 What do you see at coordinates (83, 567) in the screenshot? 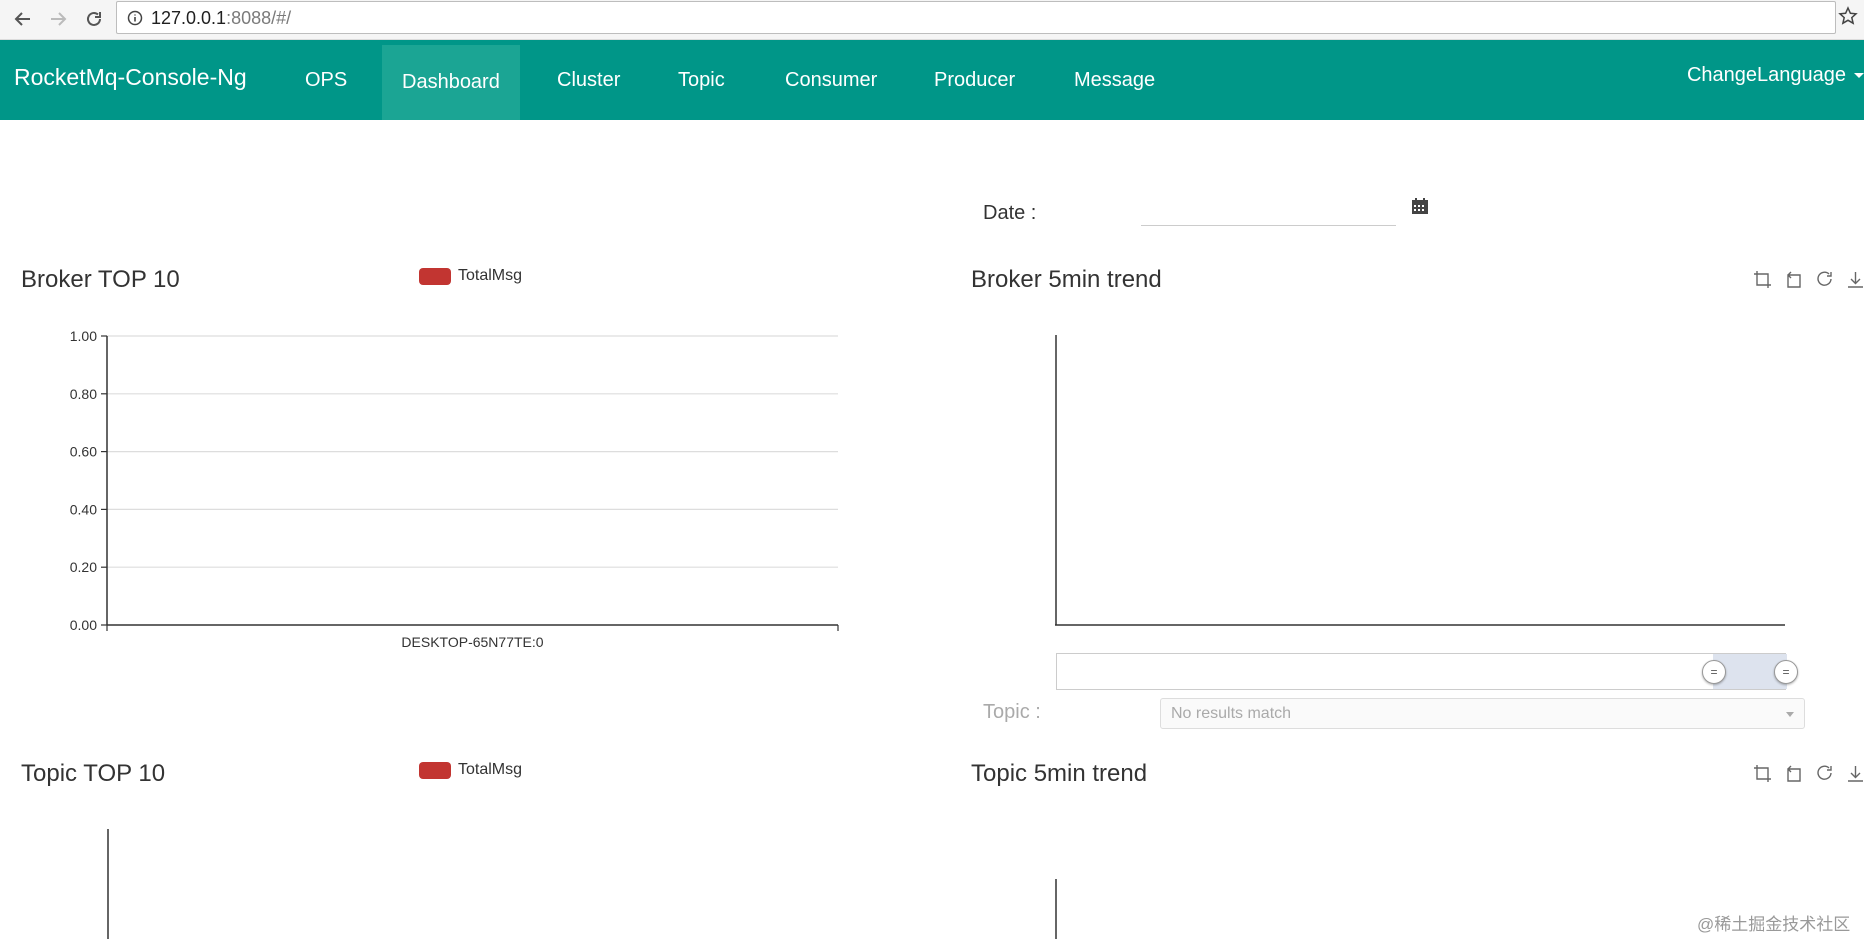
I see `y-tick-label: 0.20` at bounding box center [83, 567].